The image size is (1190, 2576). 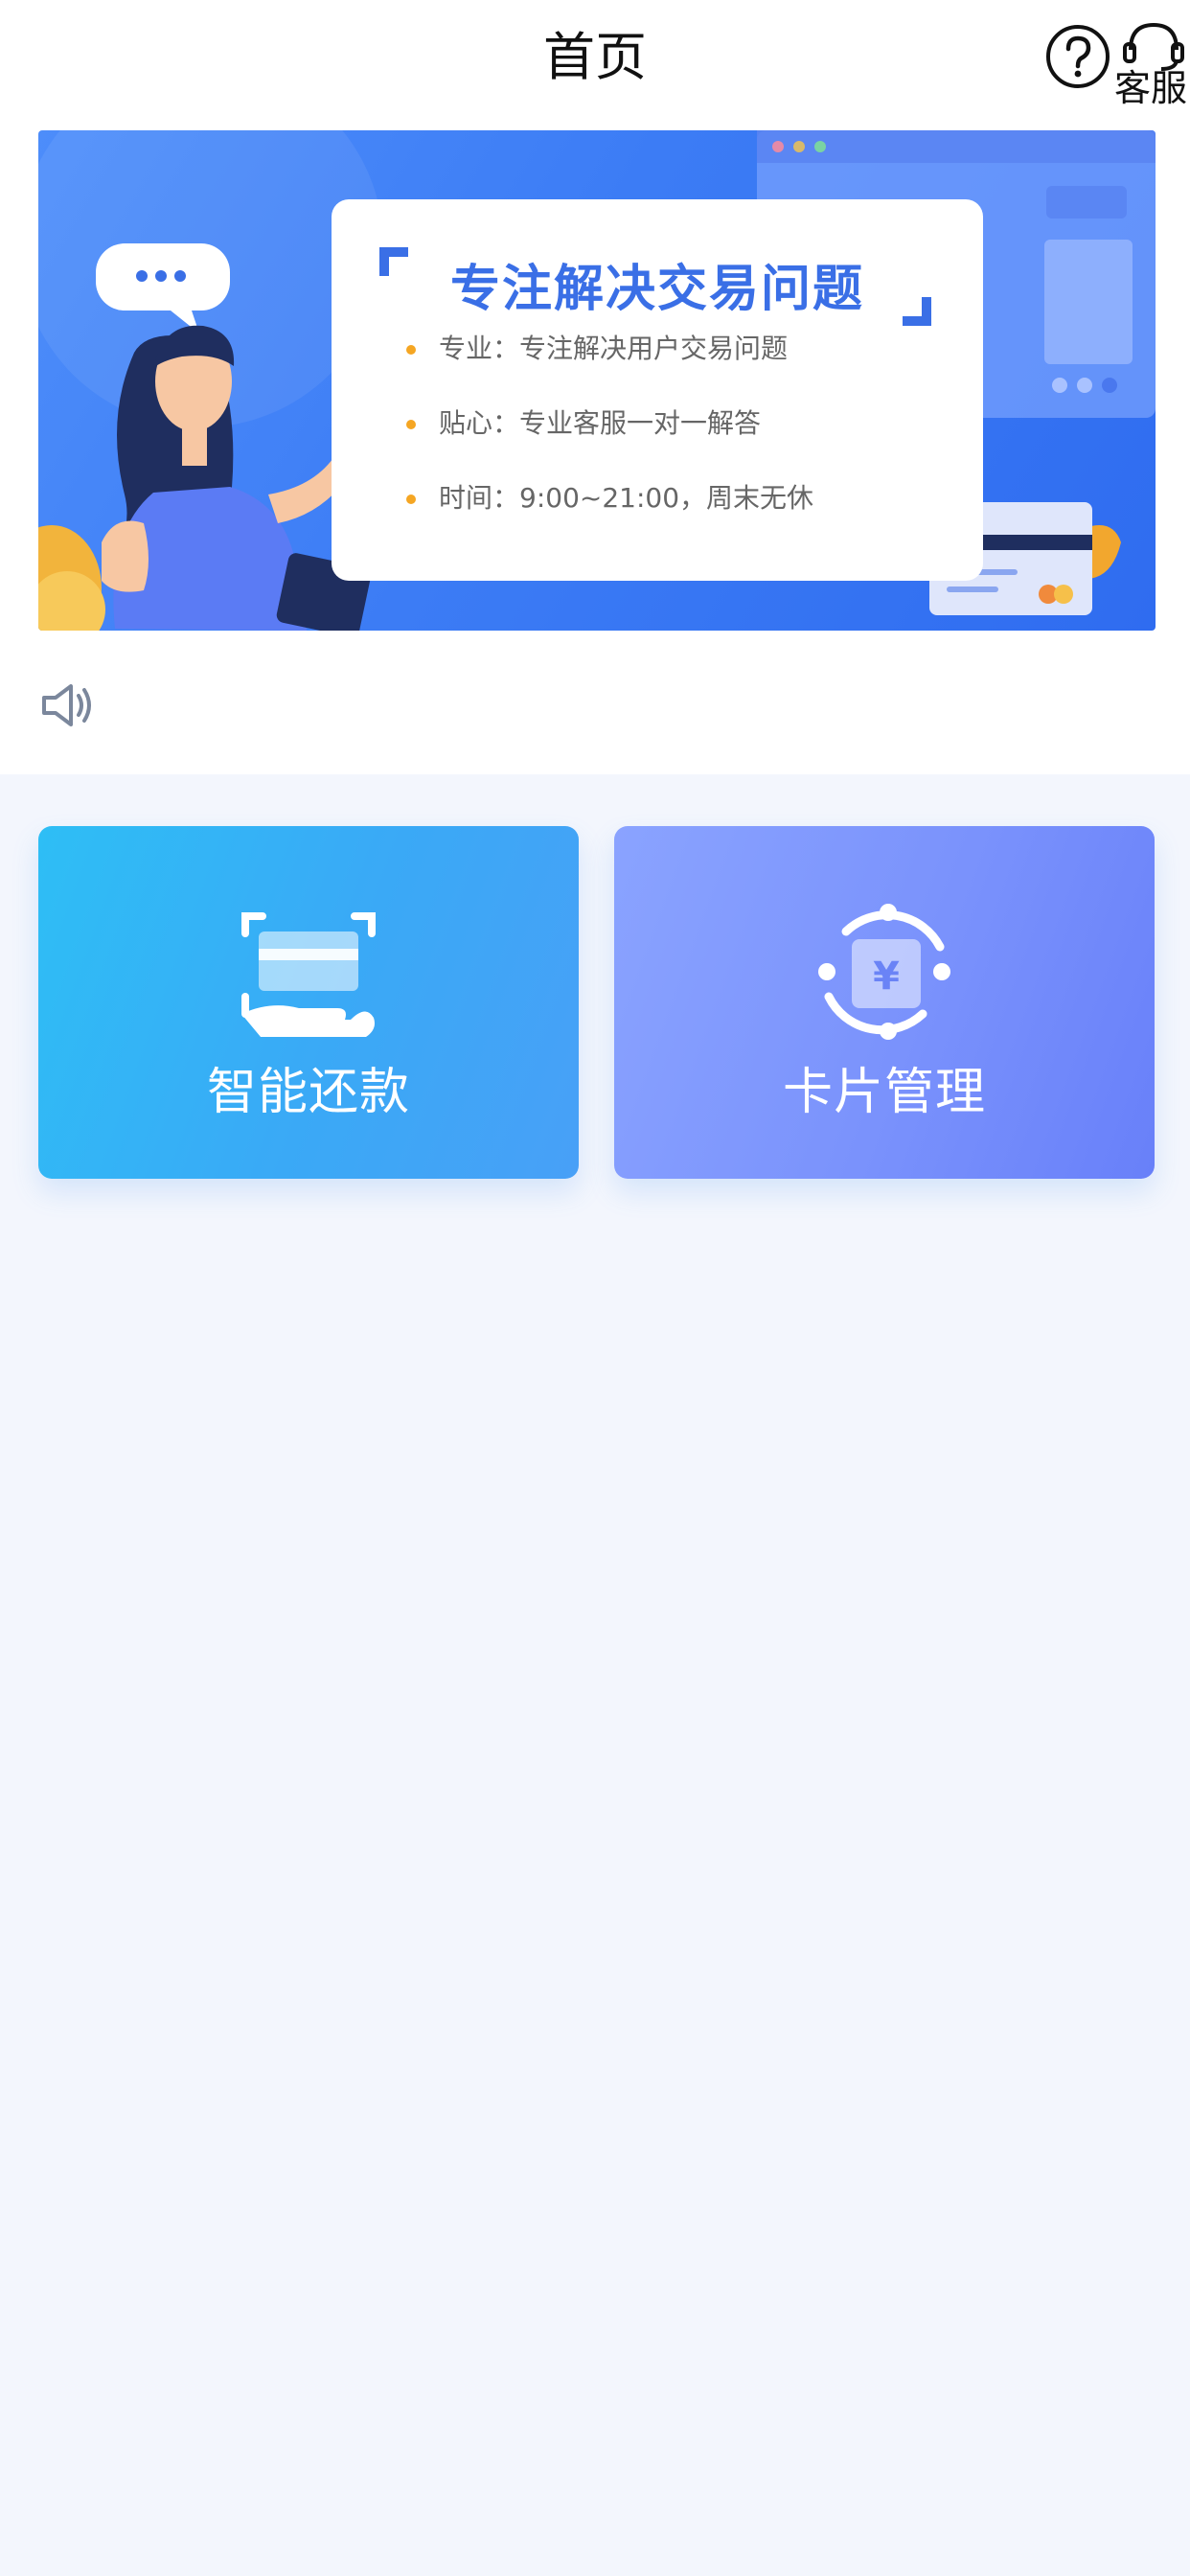 I want to click on speaker-icon, so click(x=66, y=705).